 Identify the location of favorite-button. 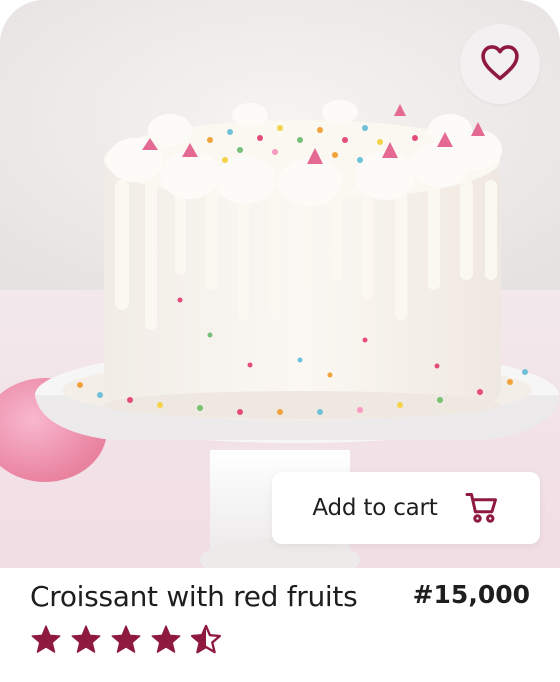
(500, 64).